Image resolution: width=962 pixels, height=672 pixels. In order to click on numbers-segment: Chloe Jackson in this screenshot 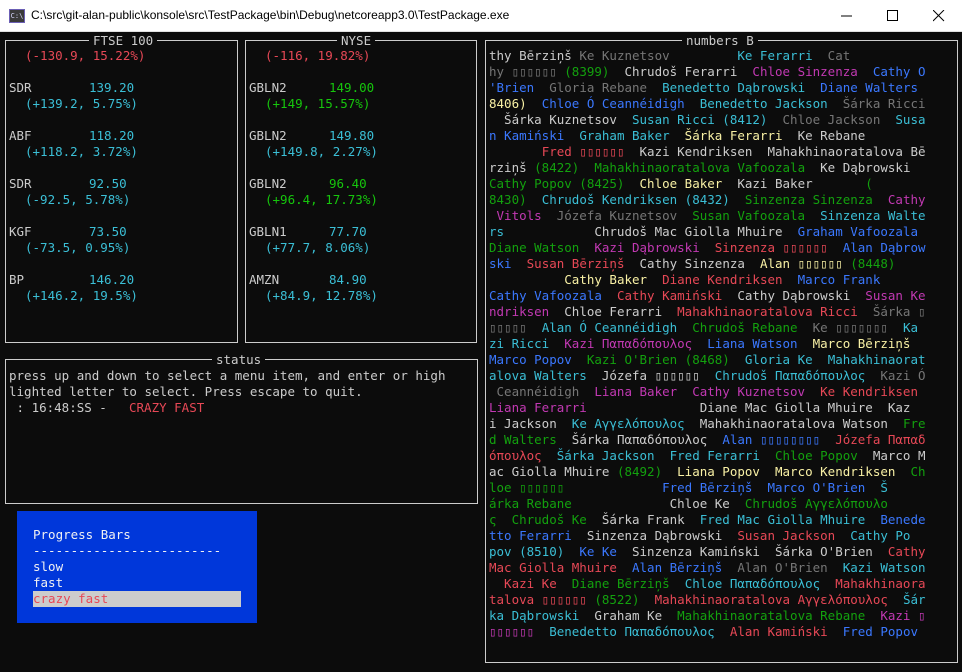, I will do `click(839, 119)`.